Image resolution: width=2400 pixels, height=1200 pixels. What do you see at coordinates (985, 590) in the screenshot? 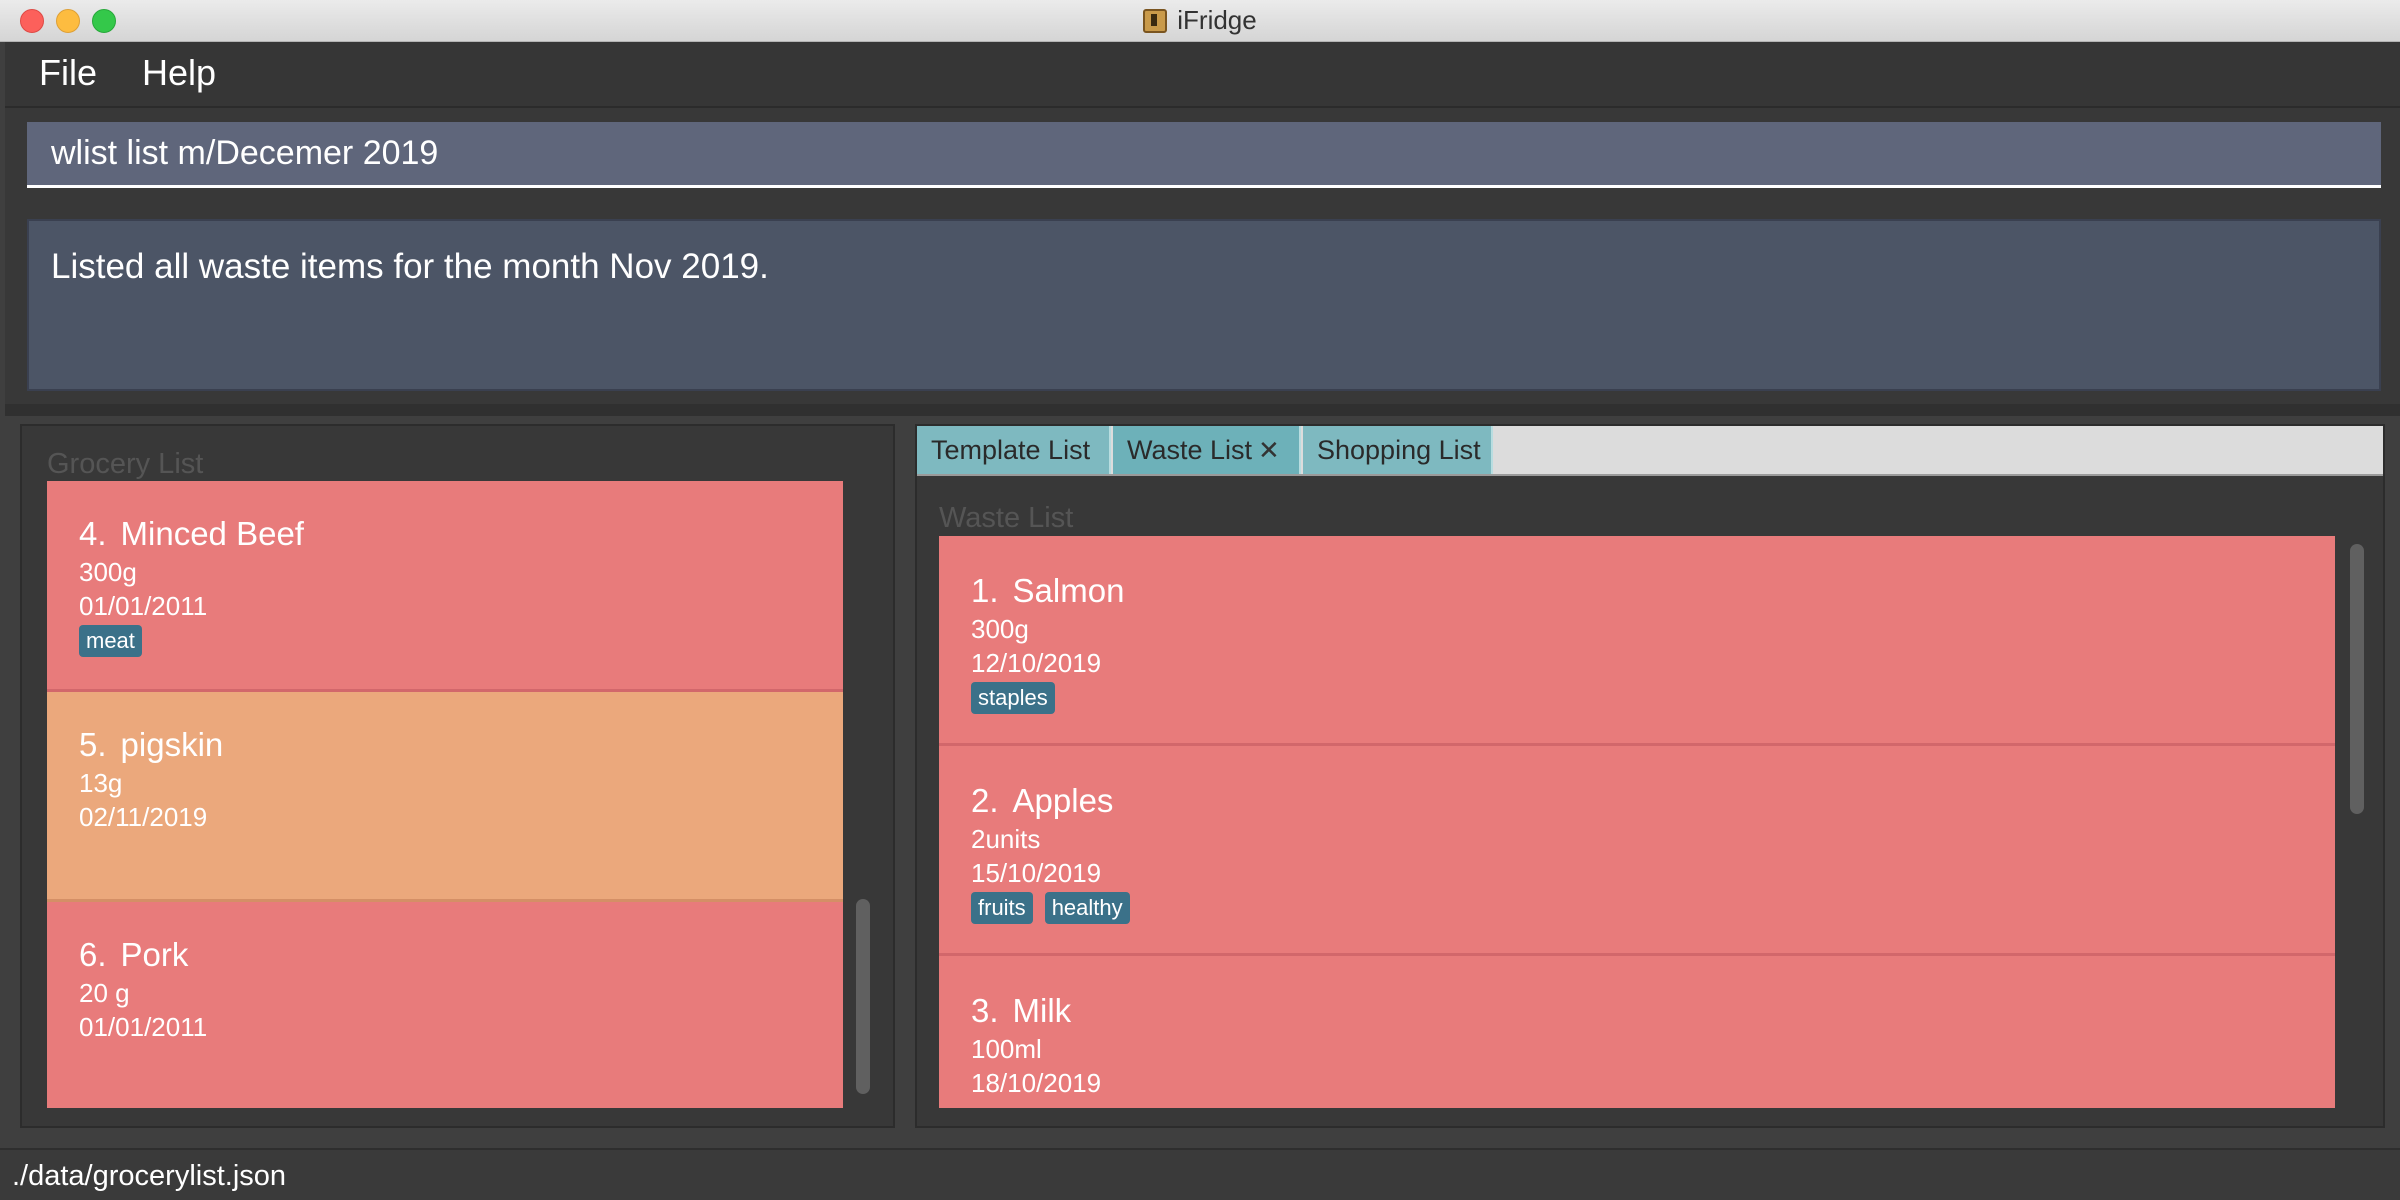
I see `item-index: 1.` at bounding box center [985, 590].